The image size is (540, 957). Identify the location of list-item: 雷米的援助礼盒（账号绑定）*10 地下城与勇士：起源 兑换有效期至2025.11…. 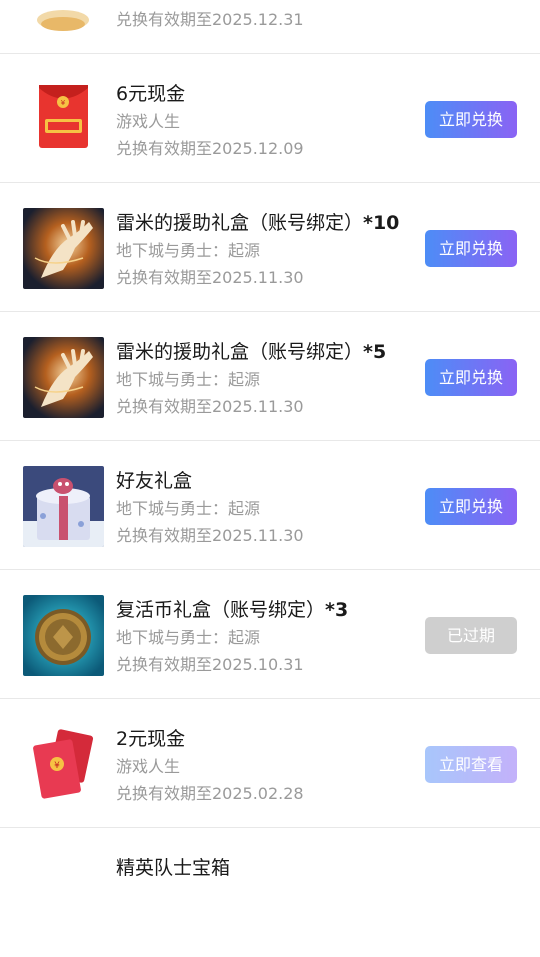
(270, 248).